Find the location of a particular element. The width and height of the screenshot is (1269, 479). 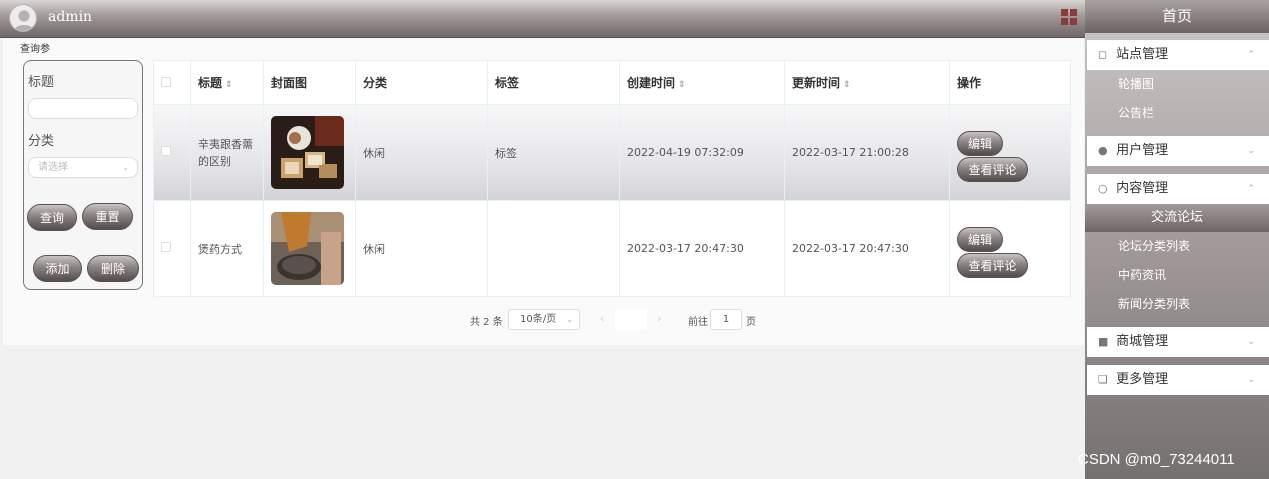

reset-button: 重置 is located at coordinates (107, 216).